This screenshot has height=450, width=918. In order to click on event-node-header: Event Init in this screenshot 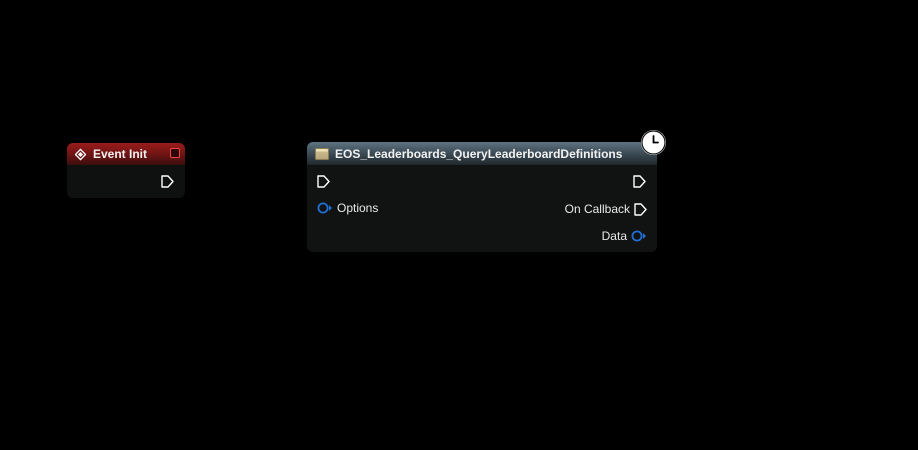, I will do `click(126, 154)`.